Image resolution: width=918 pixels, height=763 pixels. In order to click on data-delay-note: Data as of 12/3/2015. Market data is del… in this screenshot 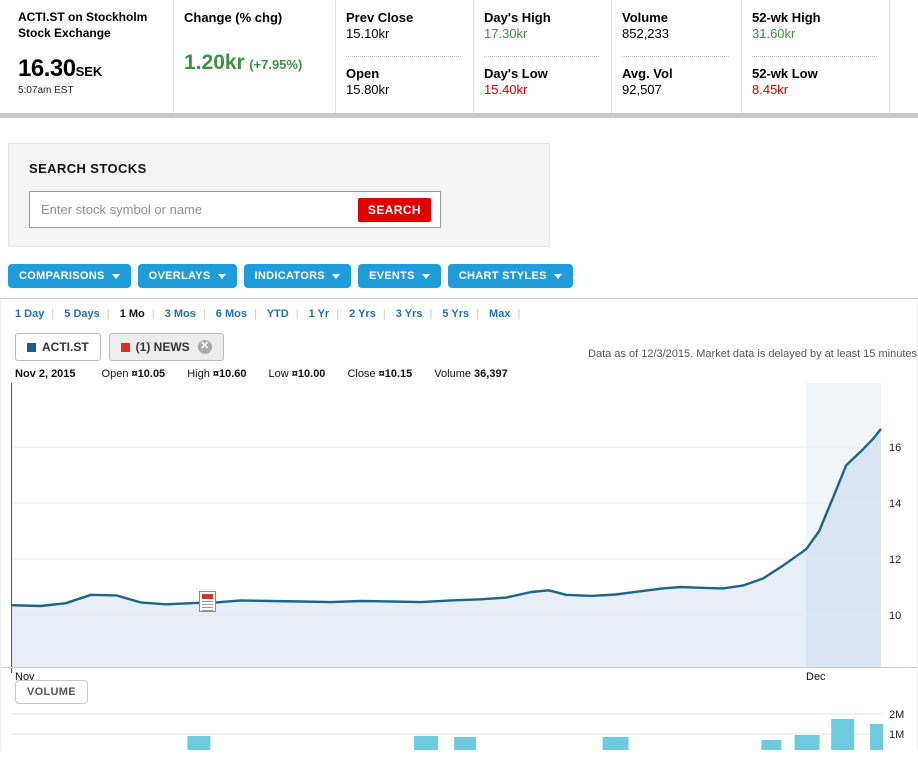, I will do `click(752, 354)`.